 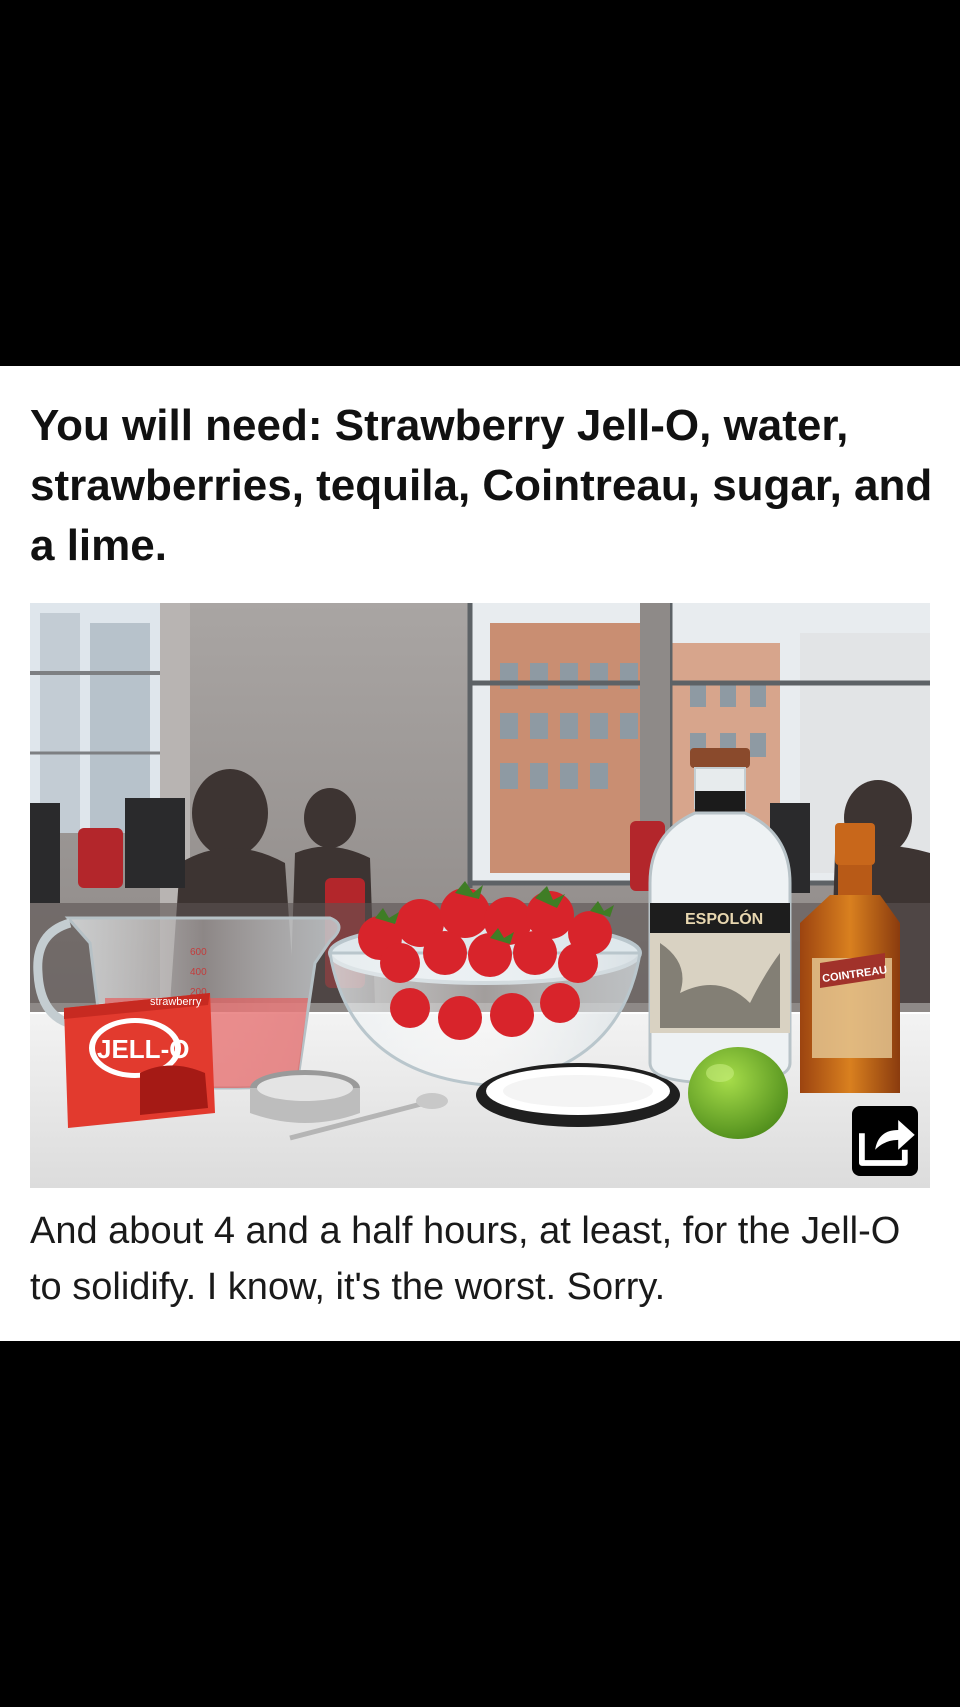 I want to click on share-icon, so click(x=887, y=1142).